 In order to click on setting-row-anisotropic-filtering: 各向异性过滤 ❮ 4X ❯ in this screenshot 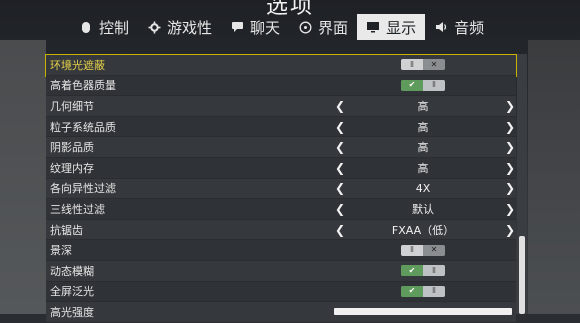, I will do `click(281, 189)`.